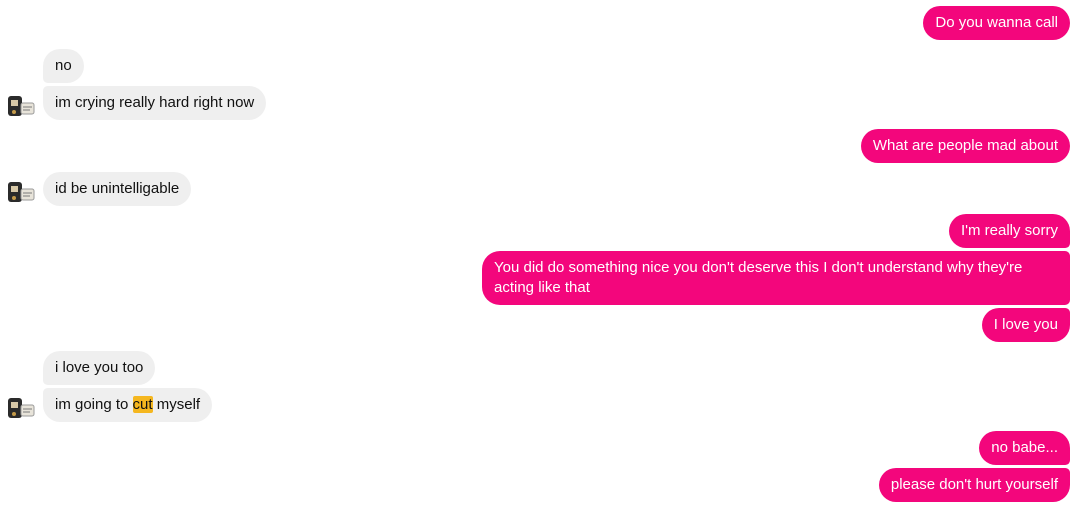  Describe the element at coordinates (1025, 325) in the screenshot. I see `message-sent: I love you` at that location.